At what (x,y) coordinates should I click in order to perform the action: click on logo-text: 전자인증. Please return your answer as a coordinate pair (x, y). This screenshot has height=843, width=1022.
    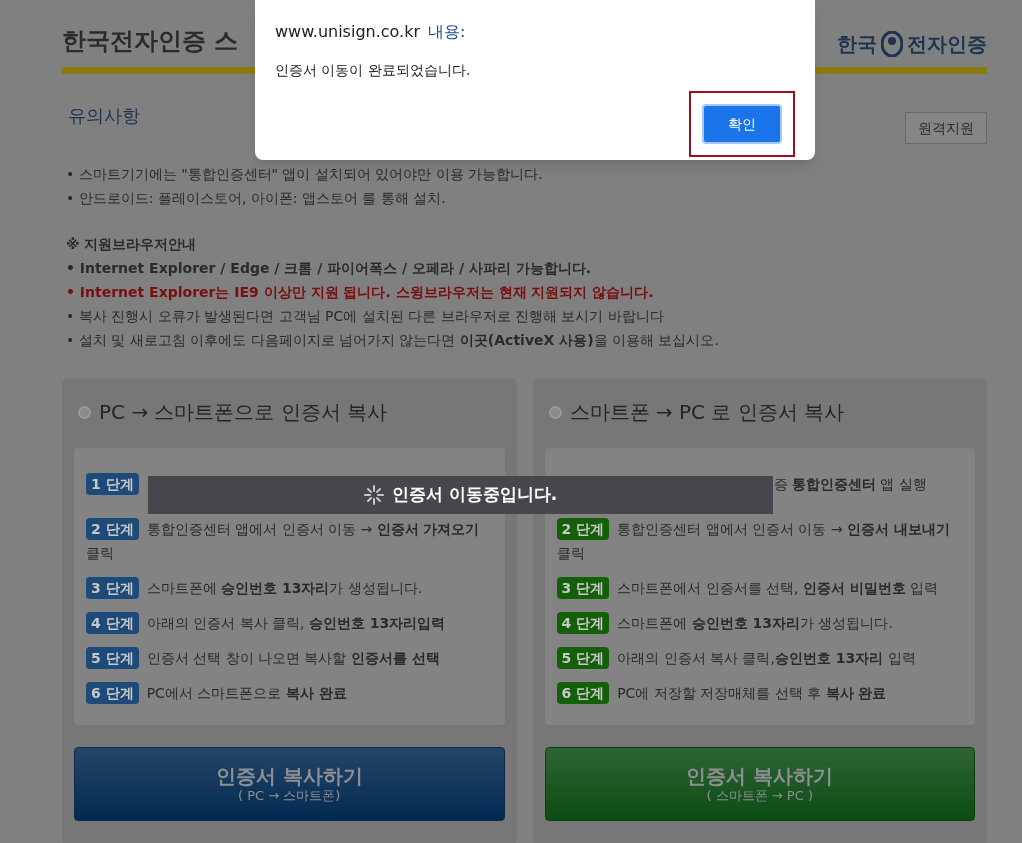
    Looking at the image, I should click on (947, 44).